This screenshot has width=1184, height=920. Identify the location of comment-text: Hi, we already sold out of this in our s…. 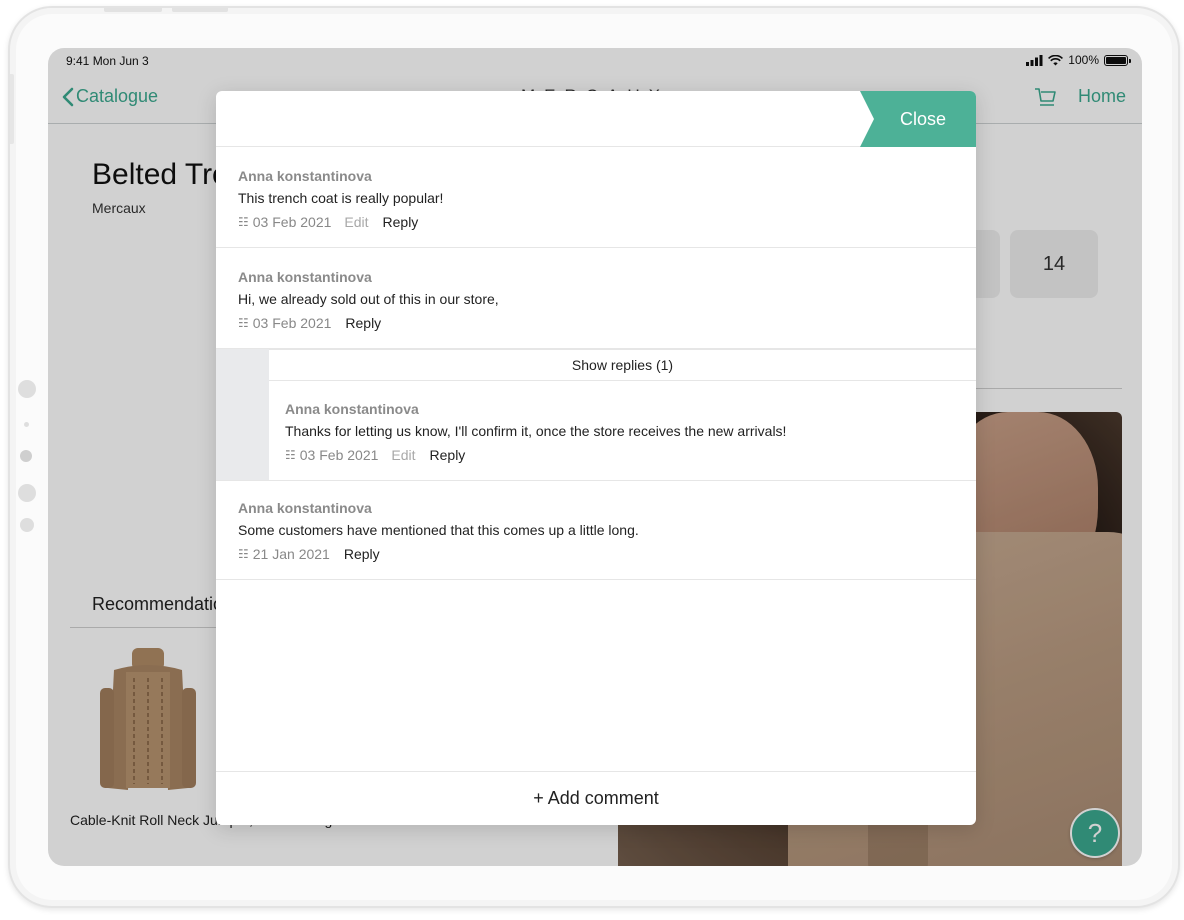
(368, 299).